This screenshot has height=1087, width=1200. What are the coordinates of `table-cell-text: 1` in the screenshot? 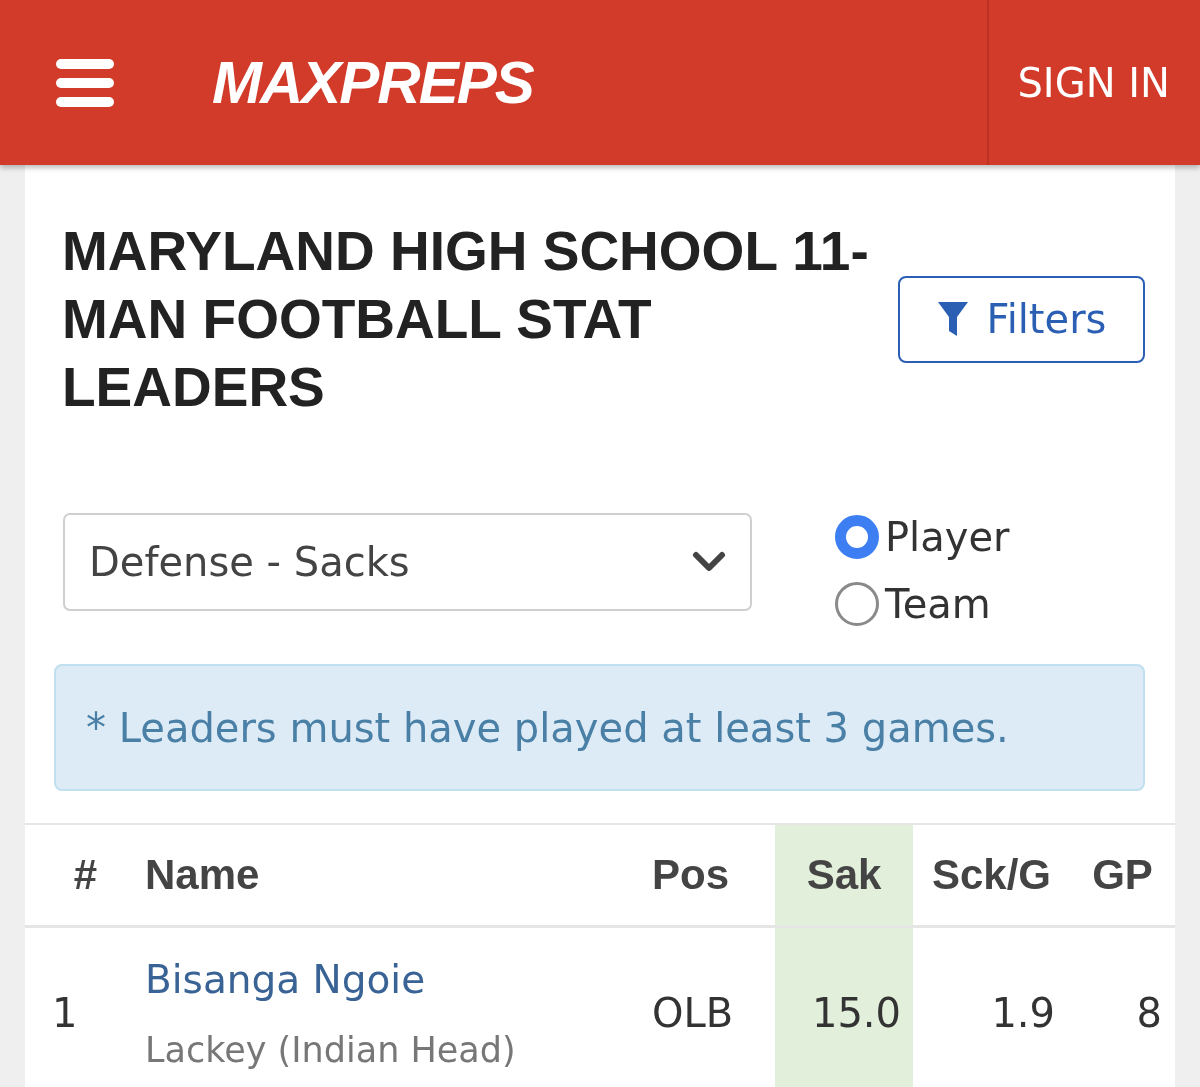 It's located at (65, 1013).